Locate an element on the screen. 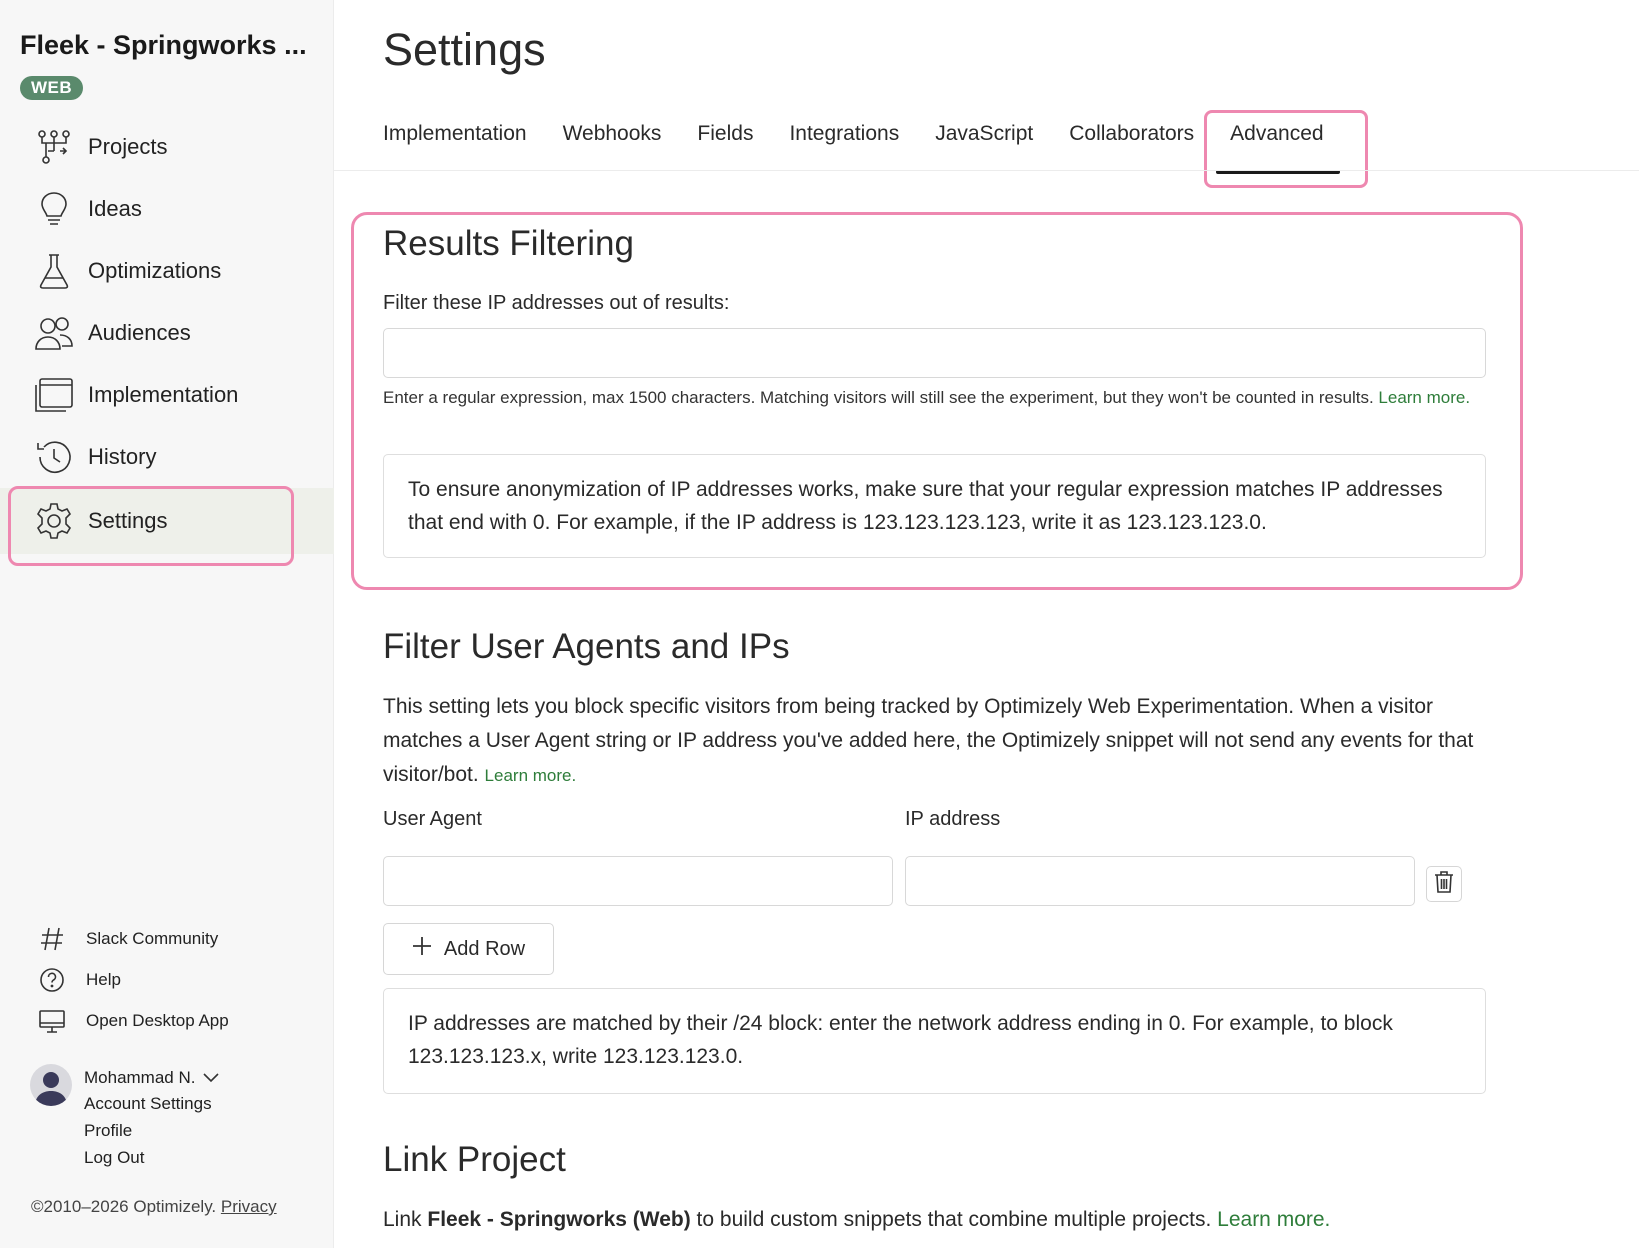 This screenshot has width=1639, height=1248. sidebar-item-optimizations: Optimizations is located at coordinates (167, 271).